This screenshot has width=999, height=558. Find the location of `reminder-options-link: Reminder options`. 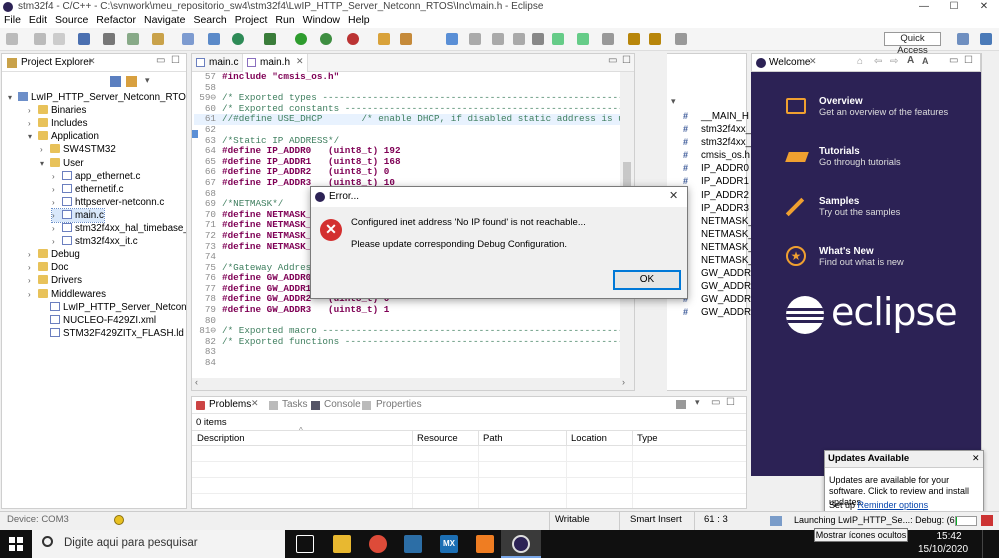

reminder-options-link: Reminder options is located at coordinates (893, 505).